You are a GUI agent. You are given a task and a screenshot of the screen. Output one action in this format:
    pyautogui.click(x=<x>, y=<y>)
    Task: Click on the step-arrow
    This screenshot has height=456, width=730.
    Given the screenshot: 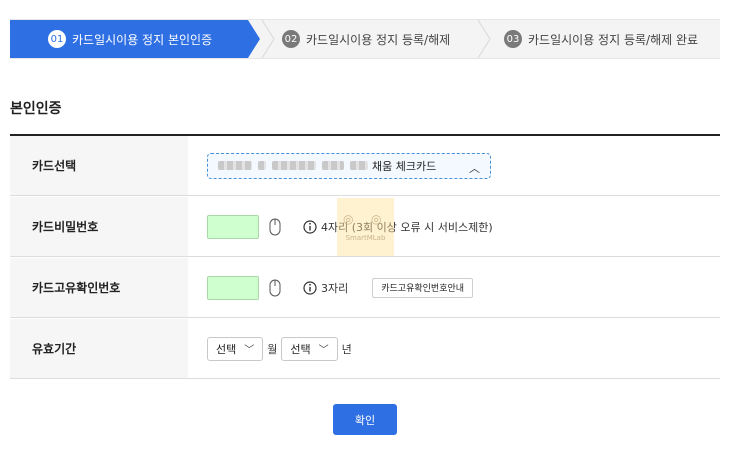 What is the action you would take?
    pyautogui.click(x=254, y=39)
    